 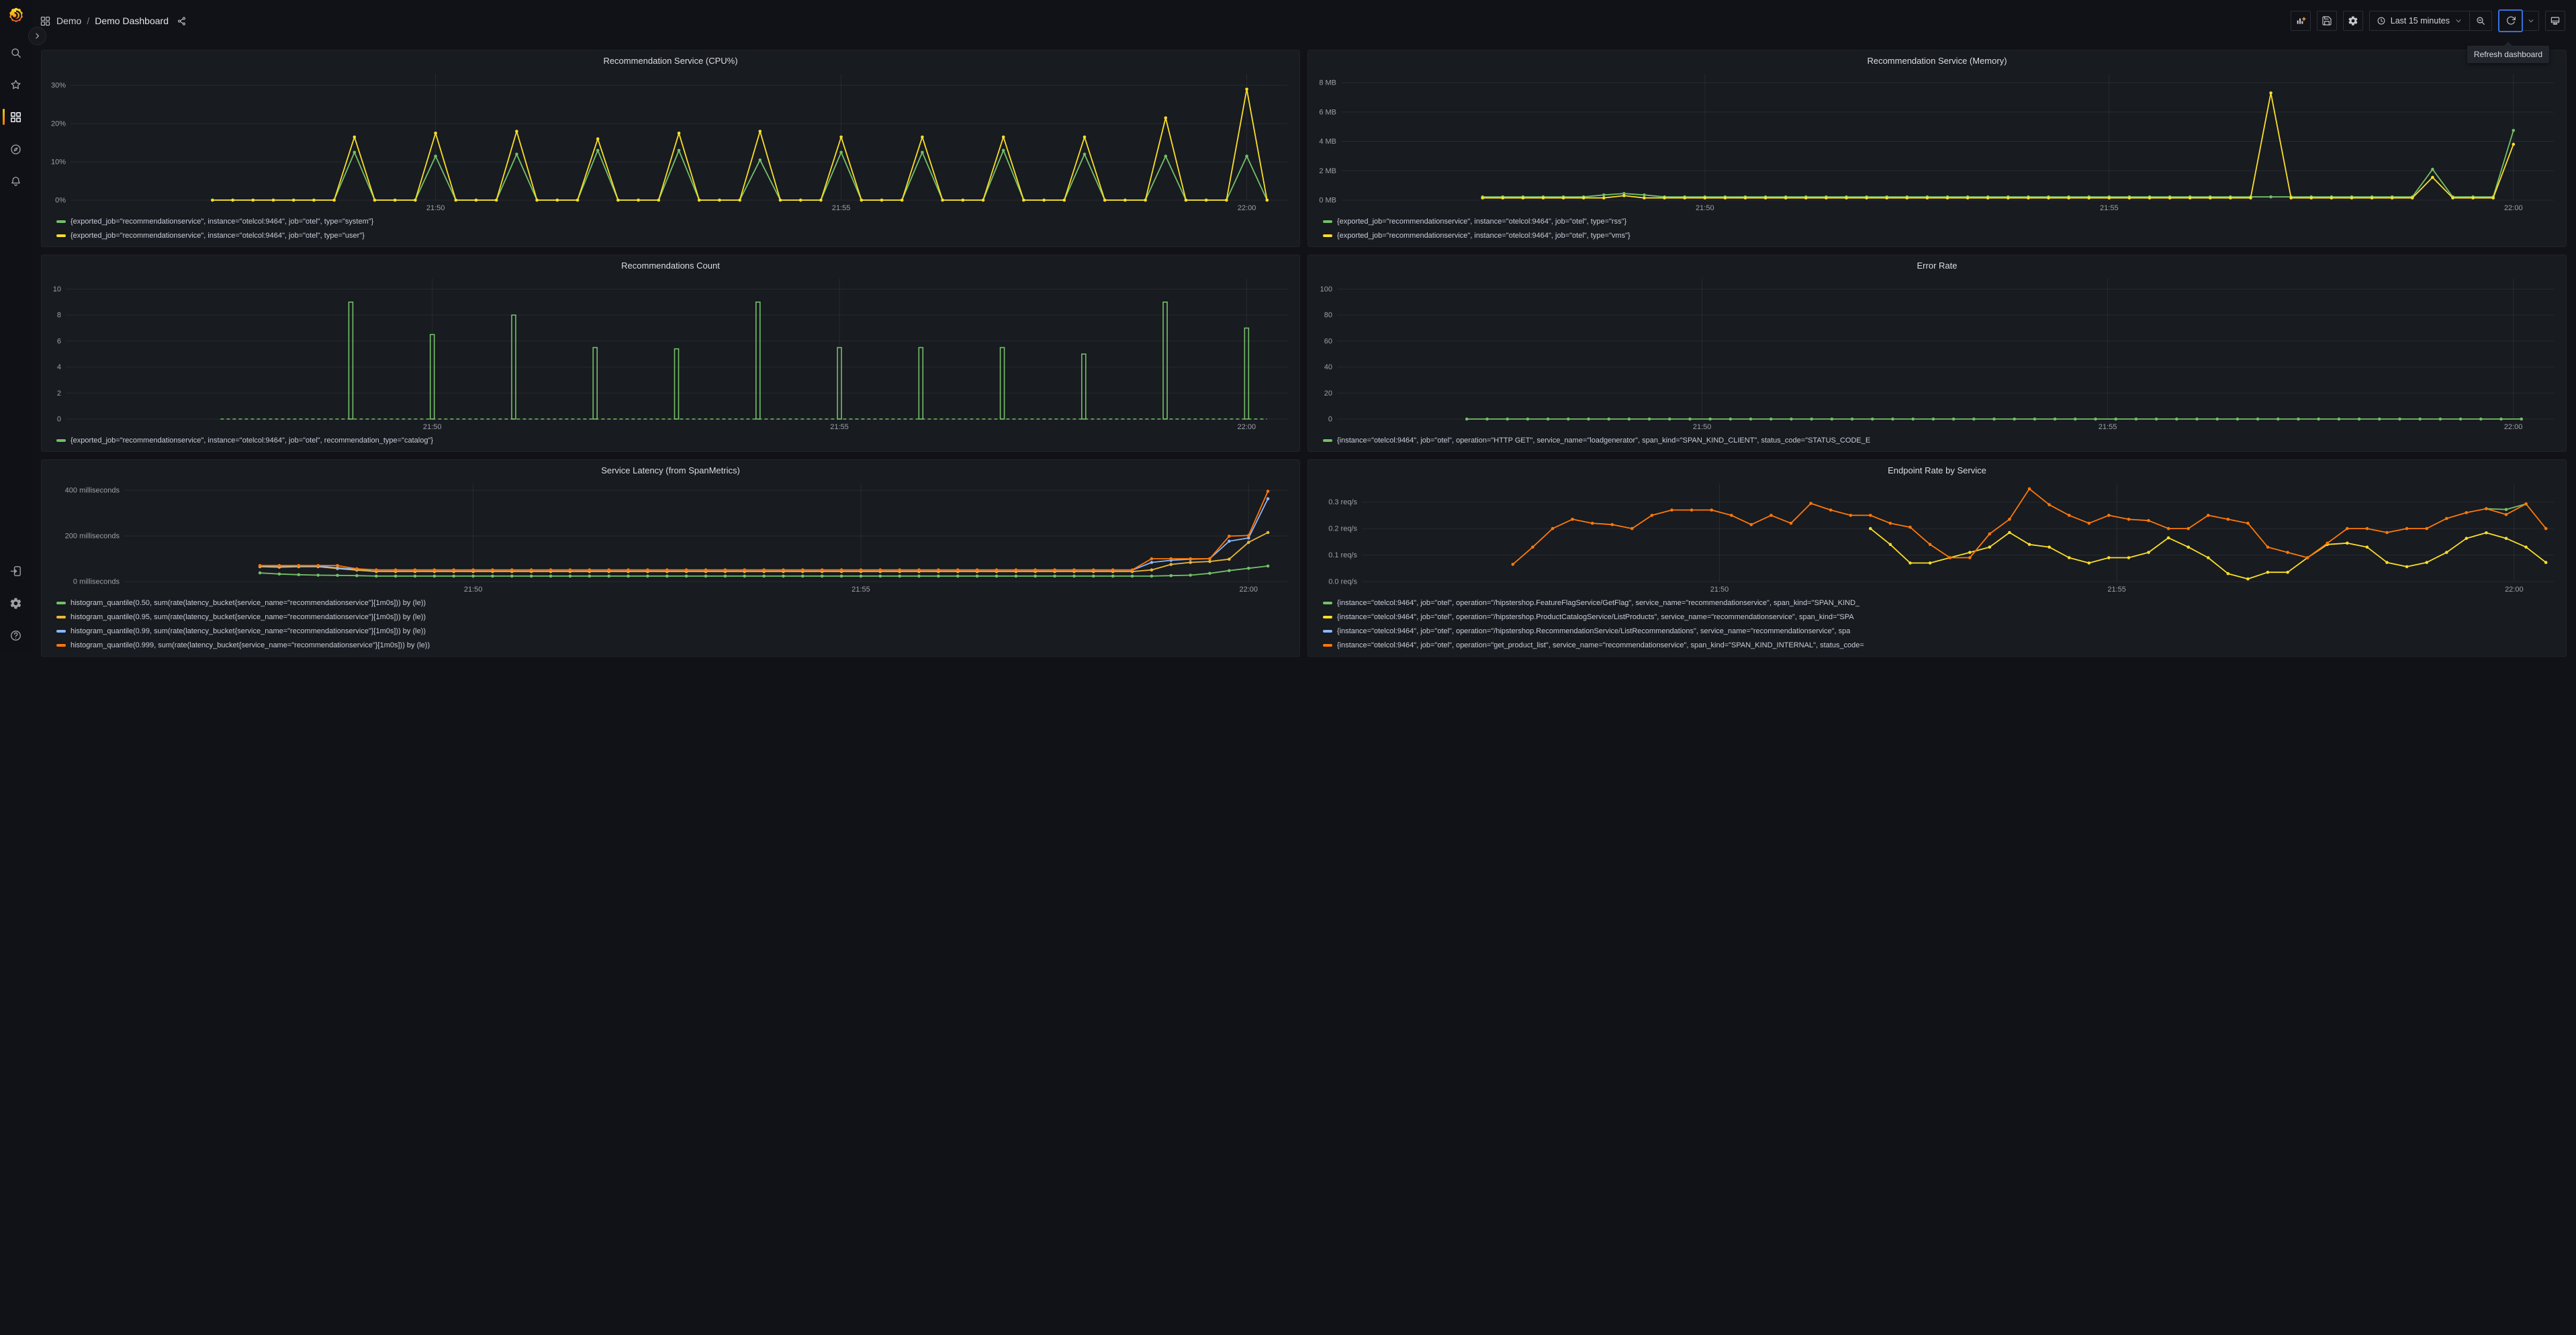 What do you see at coordinates (2352, 21) in the screenshot?
I see `dashboard-settings-button` at bounding box center [2352, 21].